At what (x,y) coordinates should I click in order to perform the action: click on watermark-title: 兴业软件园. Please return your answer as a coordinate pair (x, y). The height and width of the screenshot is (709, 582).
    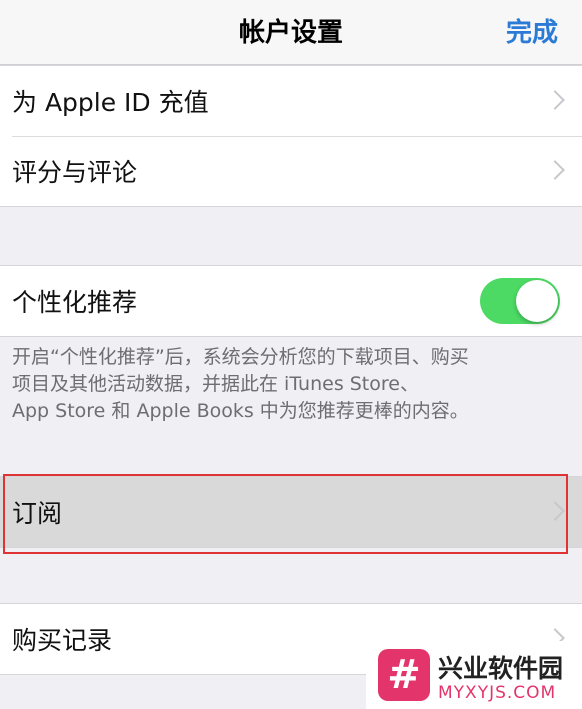
    Looking at the image, I should click on (501, 668).